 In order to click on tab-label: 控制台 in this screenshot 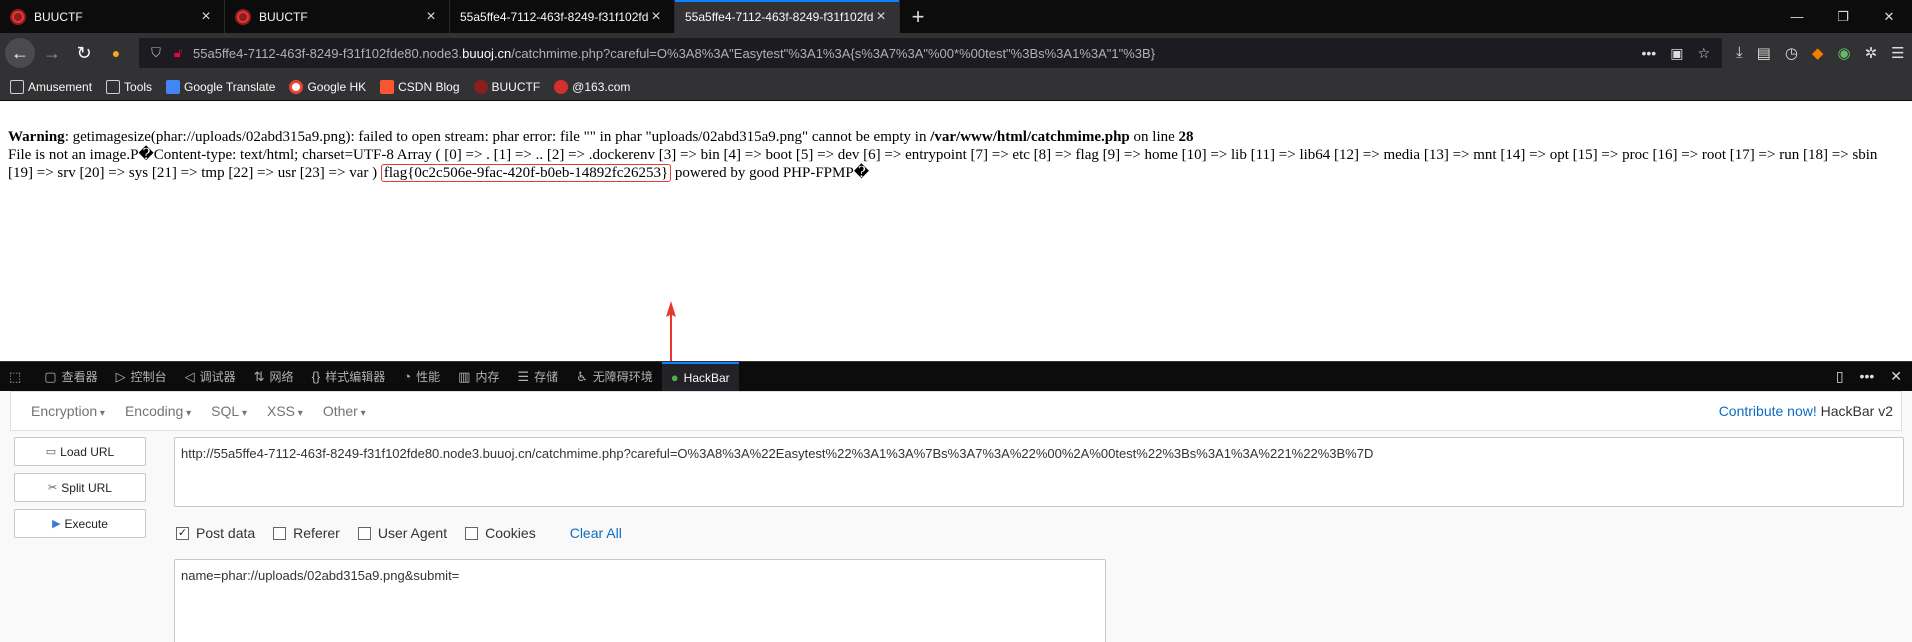, I will do `click(148, 377)`.